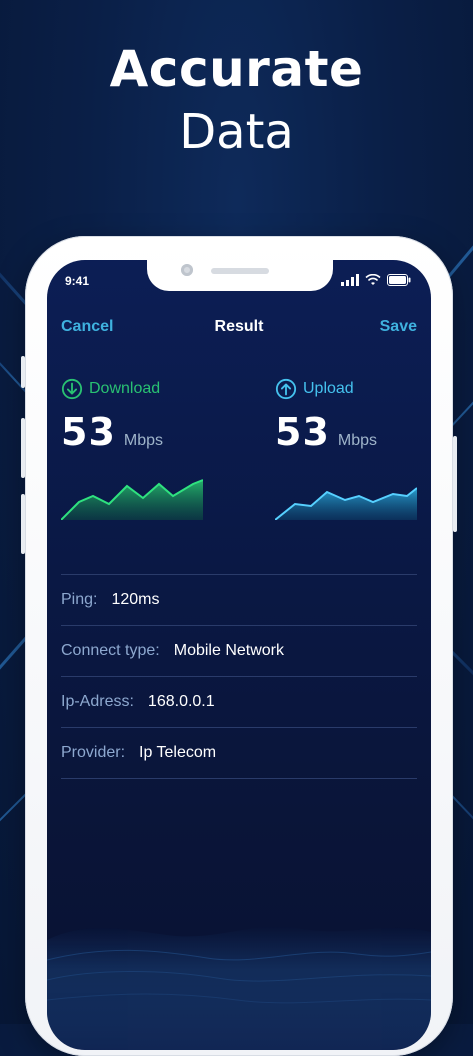 The height and width of the screenshot is (1056, 473). I want to click on download-value: 53, so click(88, 432).